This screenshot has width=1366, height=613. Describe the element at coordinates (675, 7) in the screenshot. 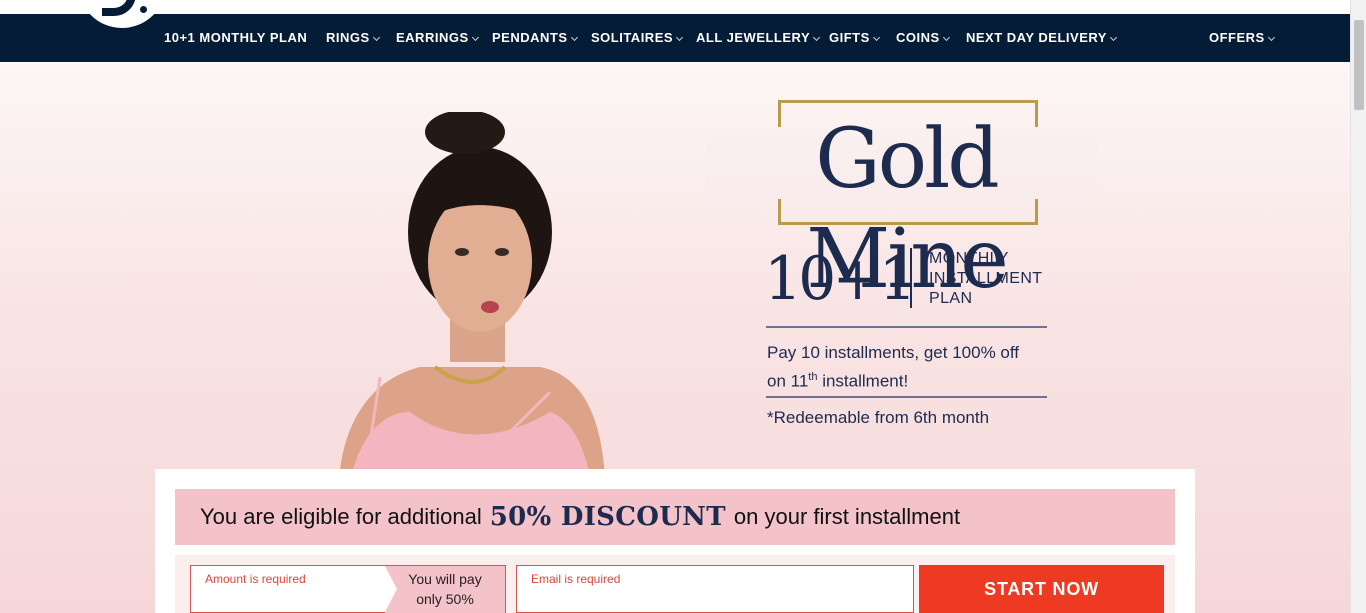

I see `top-strip` at that location.